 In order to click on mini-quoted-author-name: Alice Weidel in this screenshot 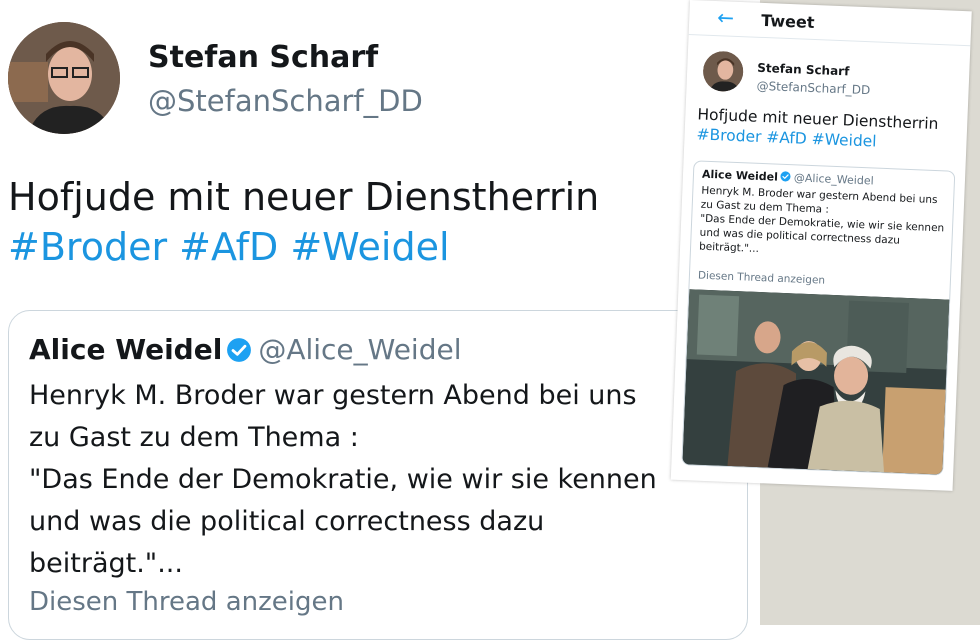, I will do `click(740, 176)`.